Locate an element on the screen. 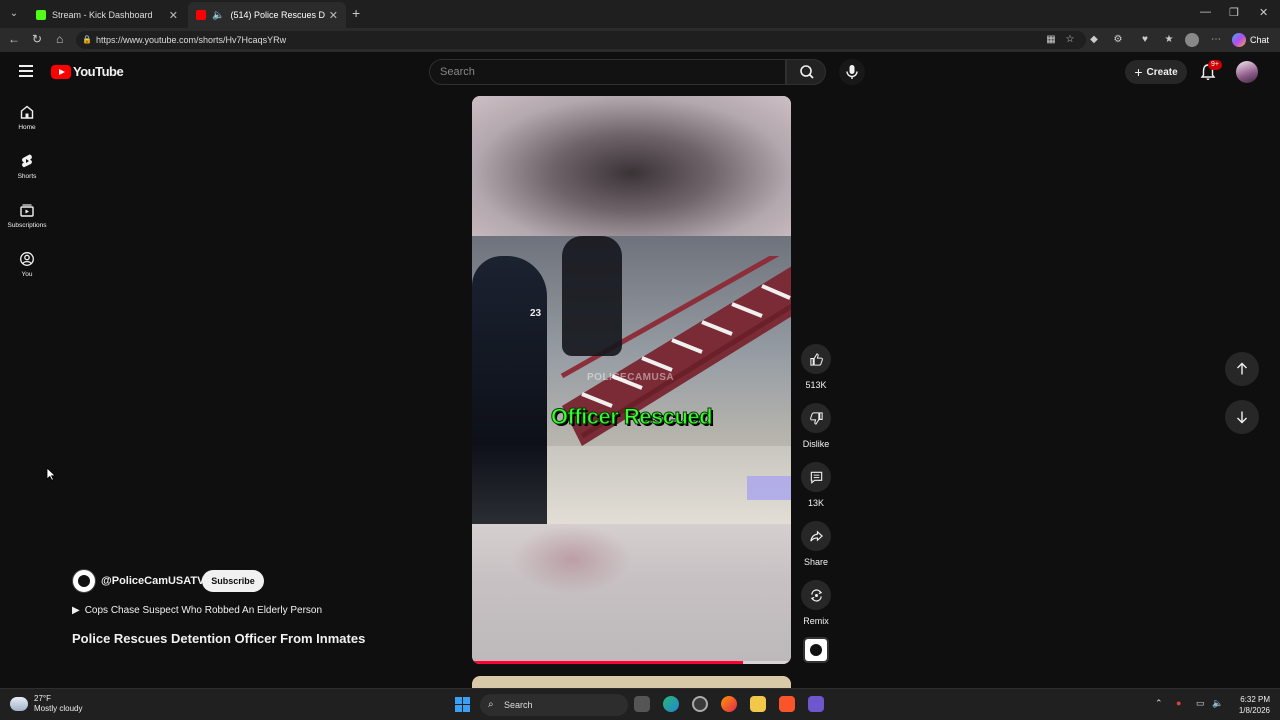 This screenshot has height=720, width=1280. like-button: 513K is located at coordinates (816, 367).